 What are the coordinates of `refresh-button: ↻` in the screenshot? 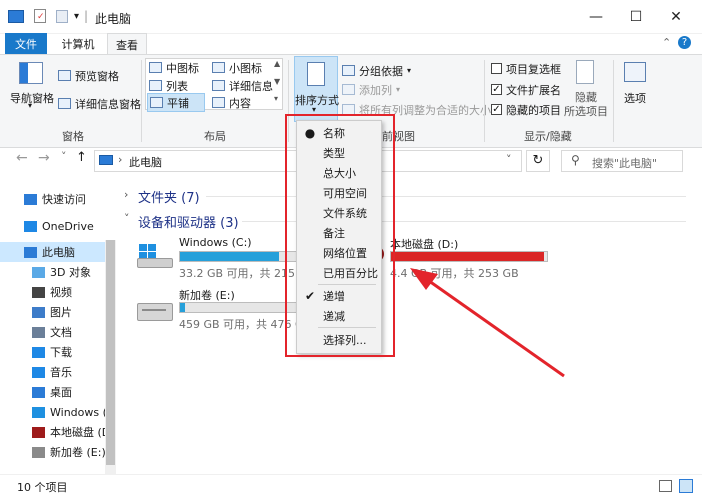 It's located at (538, 161).